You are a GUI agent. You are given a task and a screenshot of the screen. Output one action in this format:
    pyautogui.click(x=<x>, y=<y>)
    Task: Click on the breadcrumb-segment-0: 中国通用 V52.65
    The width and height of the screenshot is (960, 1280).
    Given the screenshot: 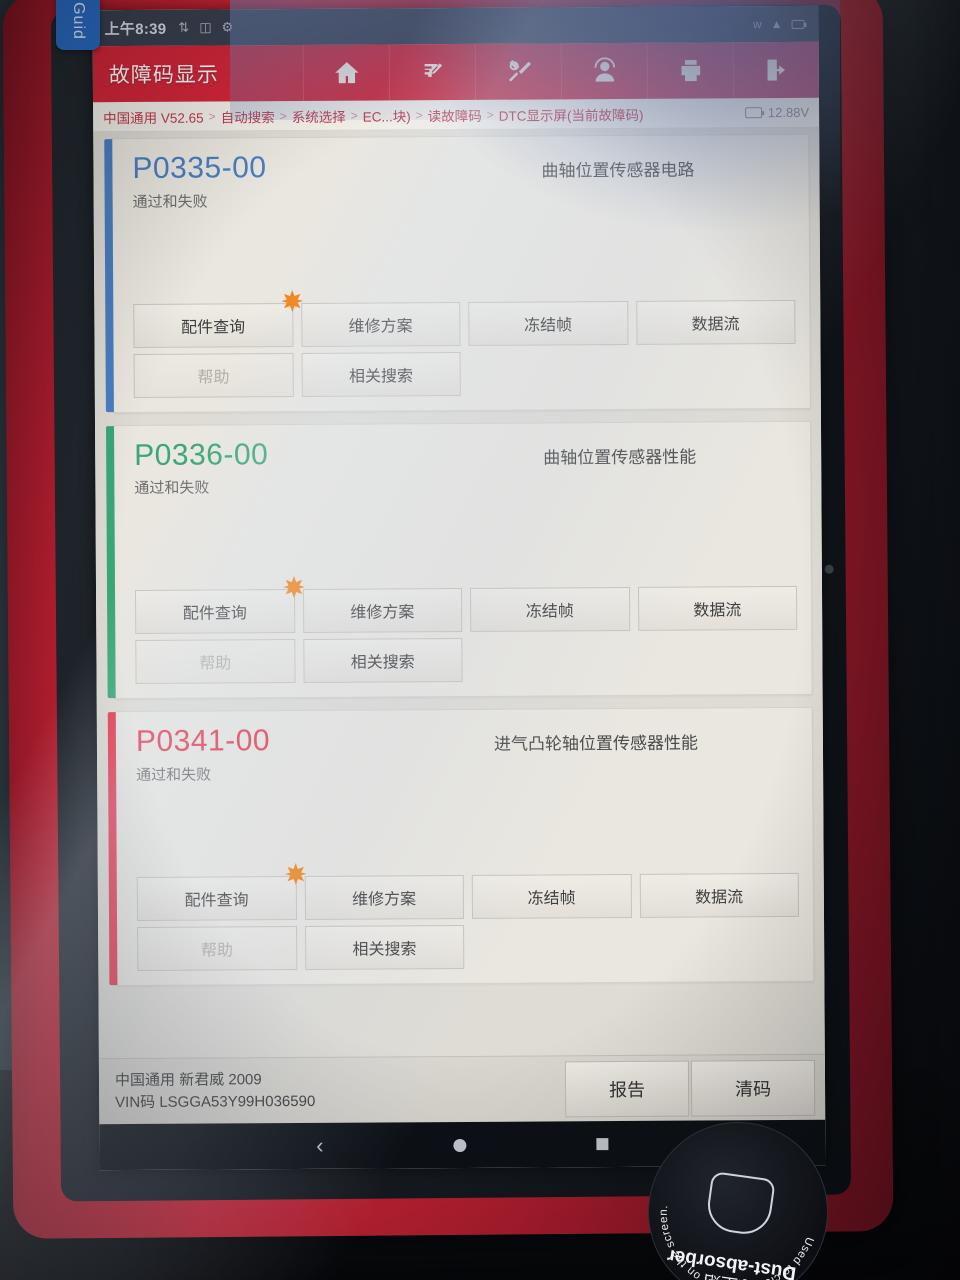 What is the action you would take?
    pyautogui.click(x=153, y=116)
    